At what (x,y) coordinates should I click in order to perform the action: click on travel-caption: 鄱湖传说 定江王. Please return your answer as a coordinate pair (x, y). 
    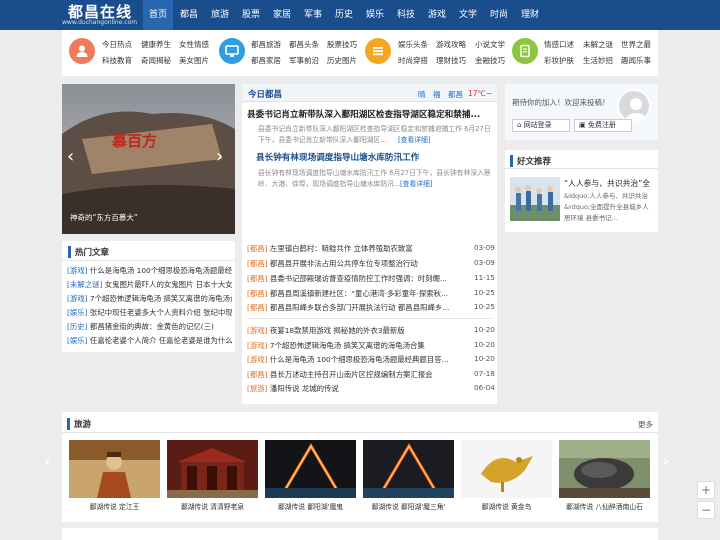
    Looking at the image, I should click on (114, 506).